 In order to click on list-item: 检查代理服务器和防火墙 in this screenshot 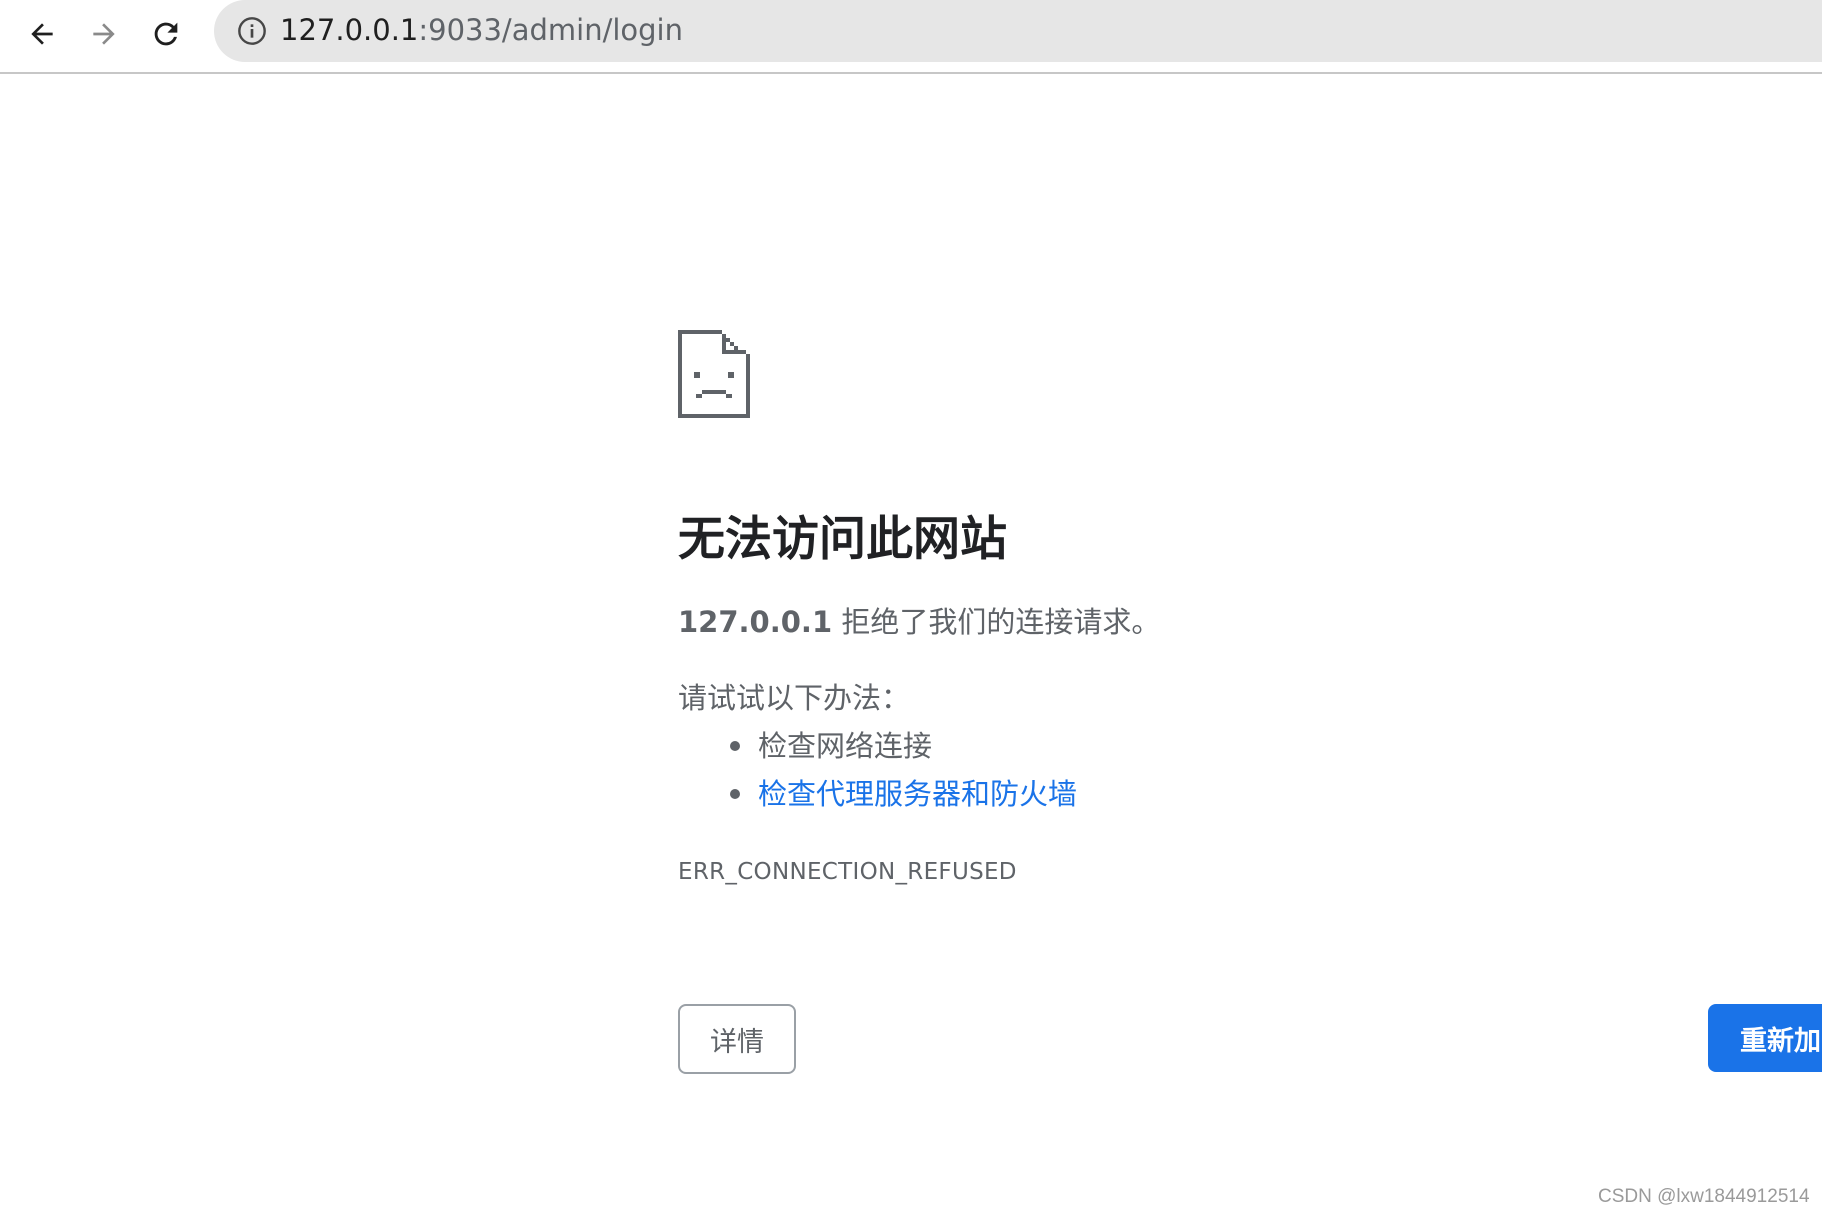, I will do `click(877, 794)`.